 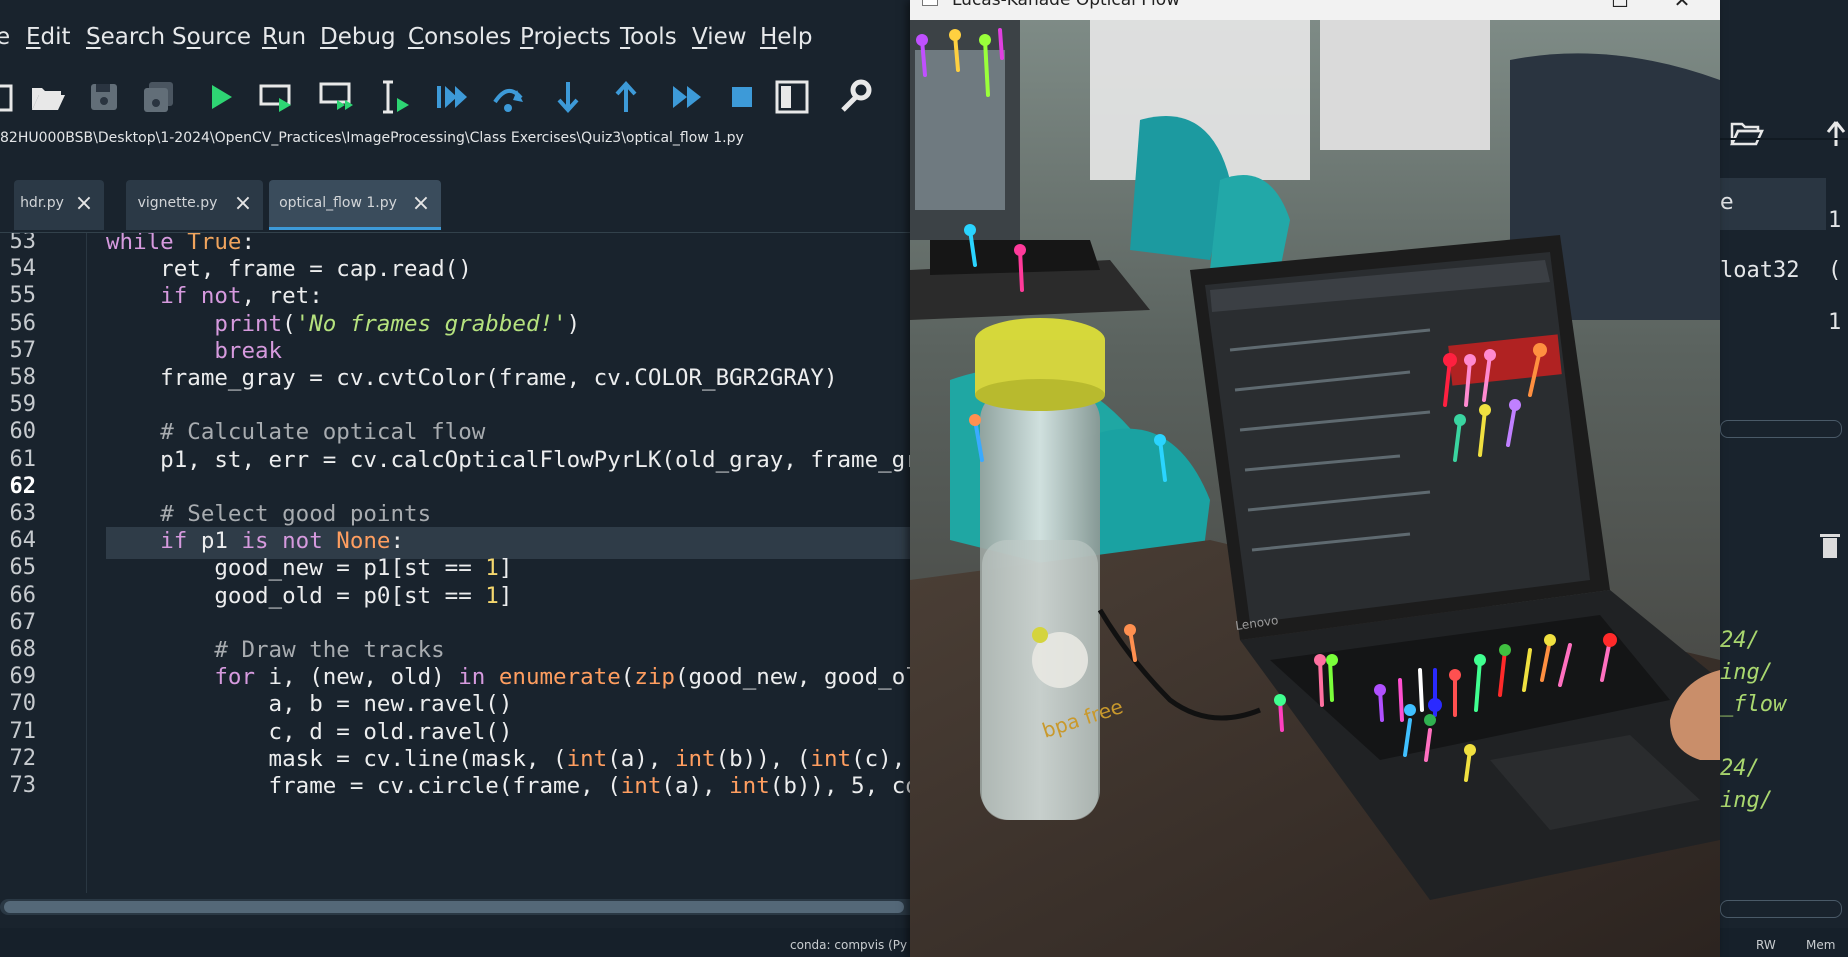 What do you see at coordinates (180, 244) in the screenshot?
I see `code-line: while True:` at bounding box center [180, 244].